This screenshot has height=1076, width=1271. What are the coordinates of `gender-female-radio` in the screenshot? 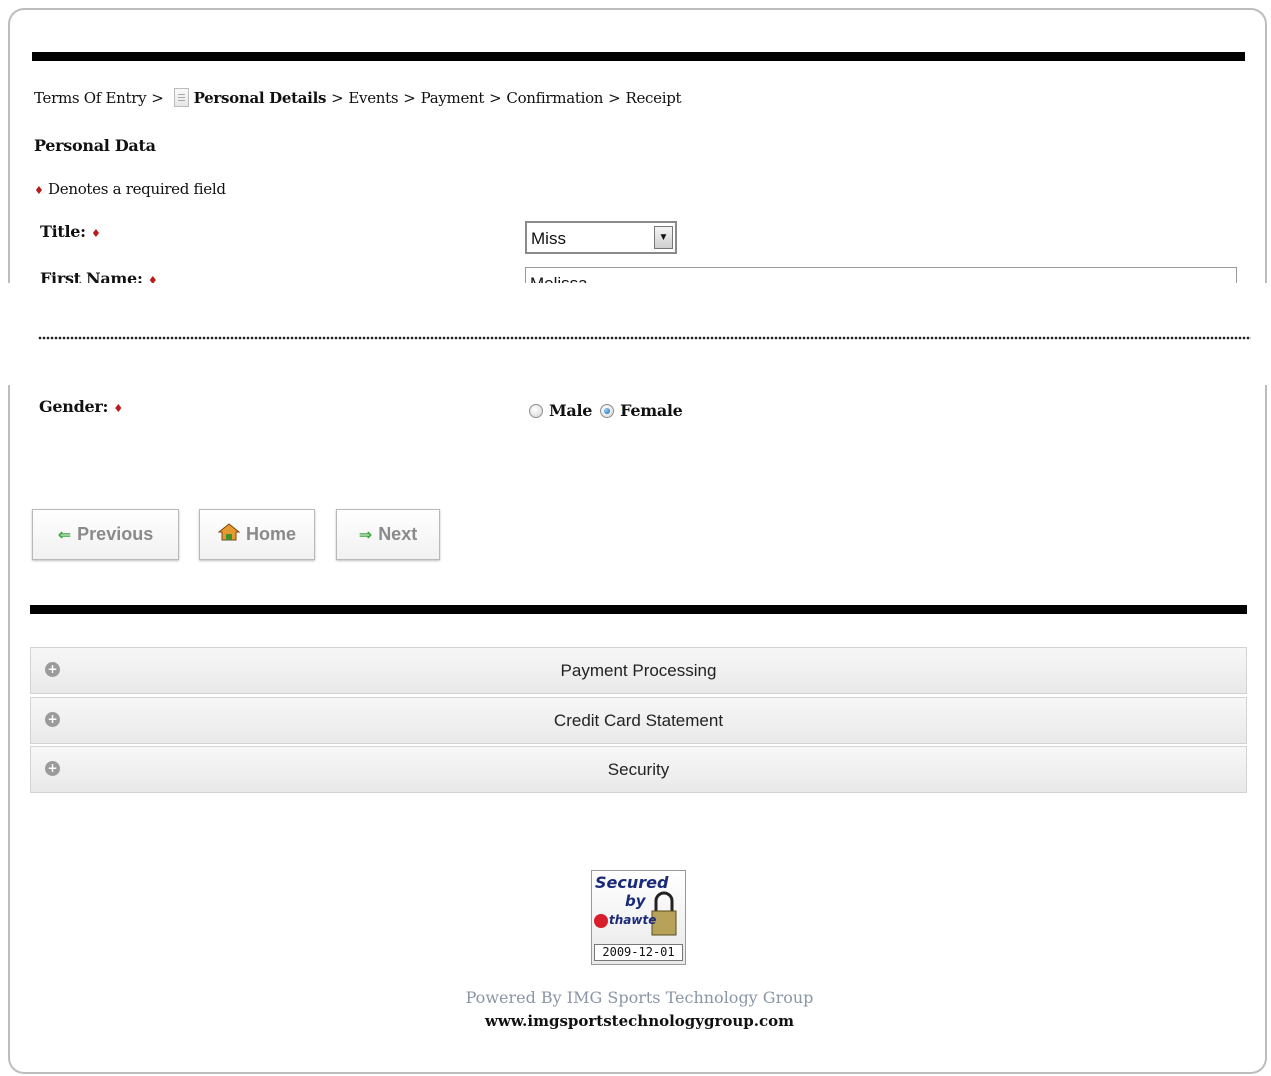 It's located at (607, 410).